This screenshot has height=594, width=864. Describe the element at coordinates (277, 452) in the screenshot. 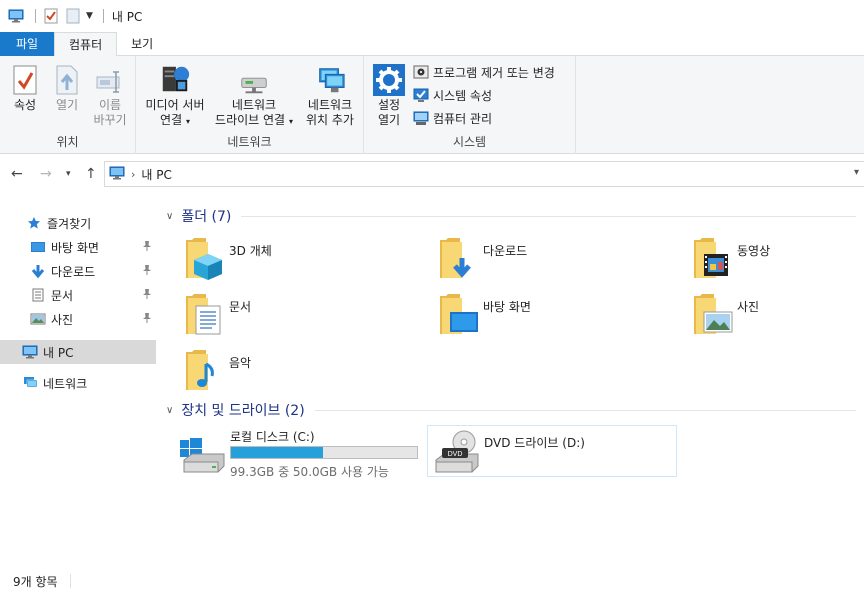

I see `drive-usage-fill` at that location.